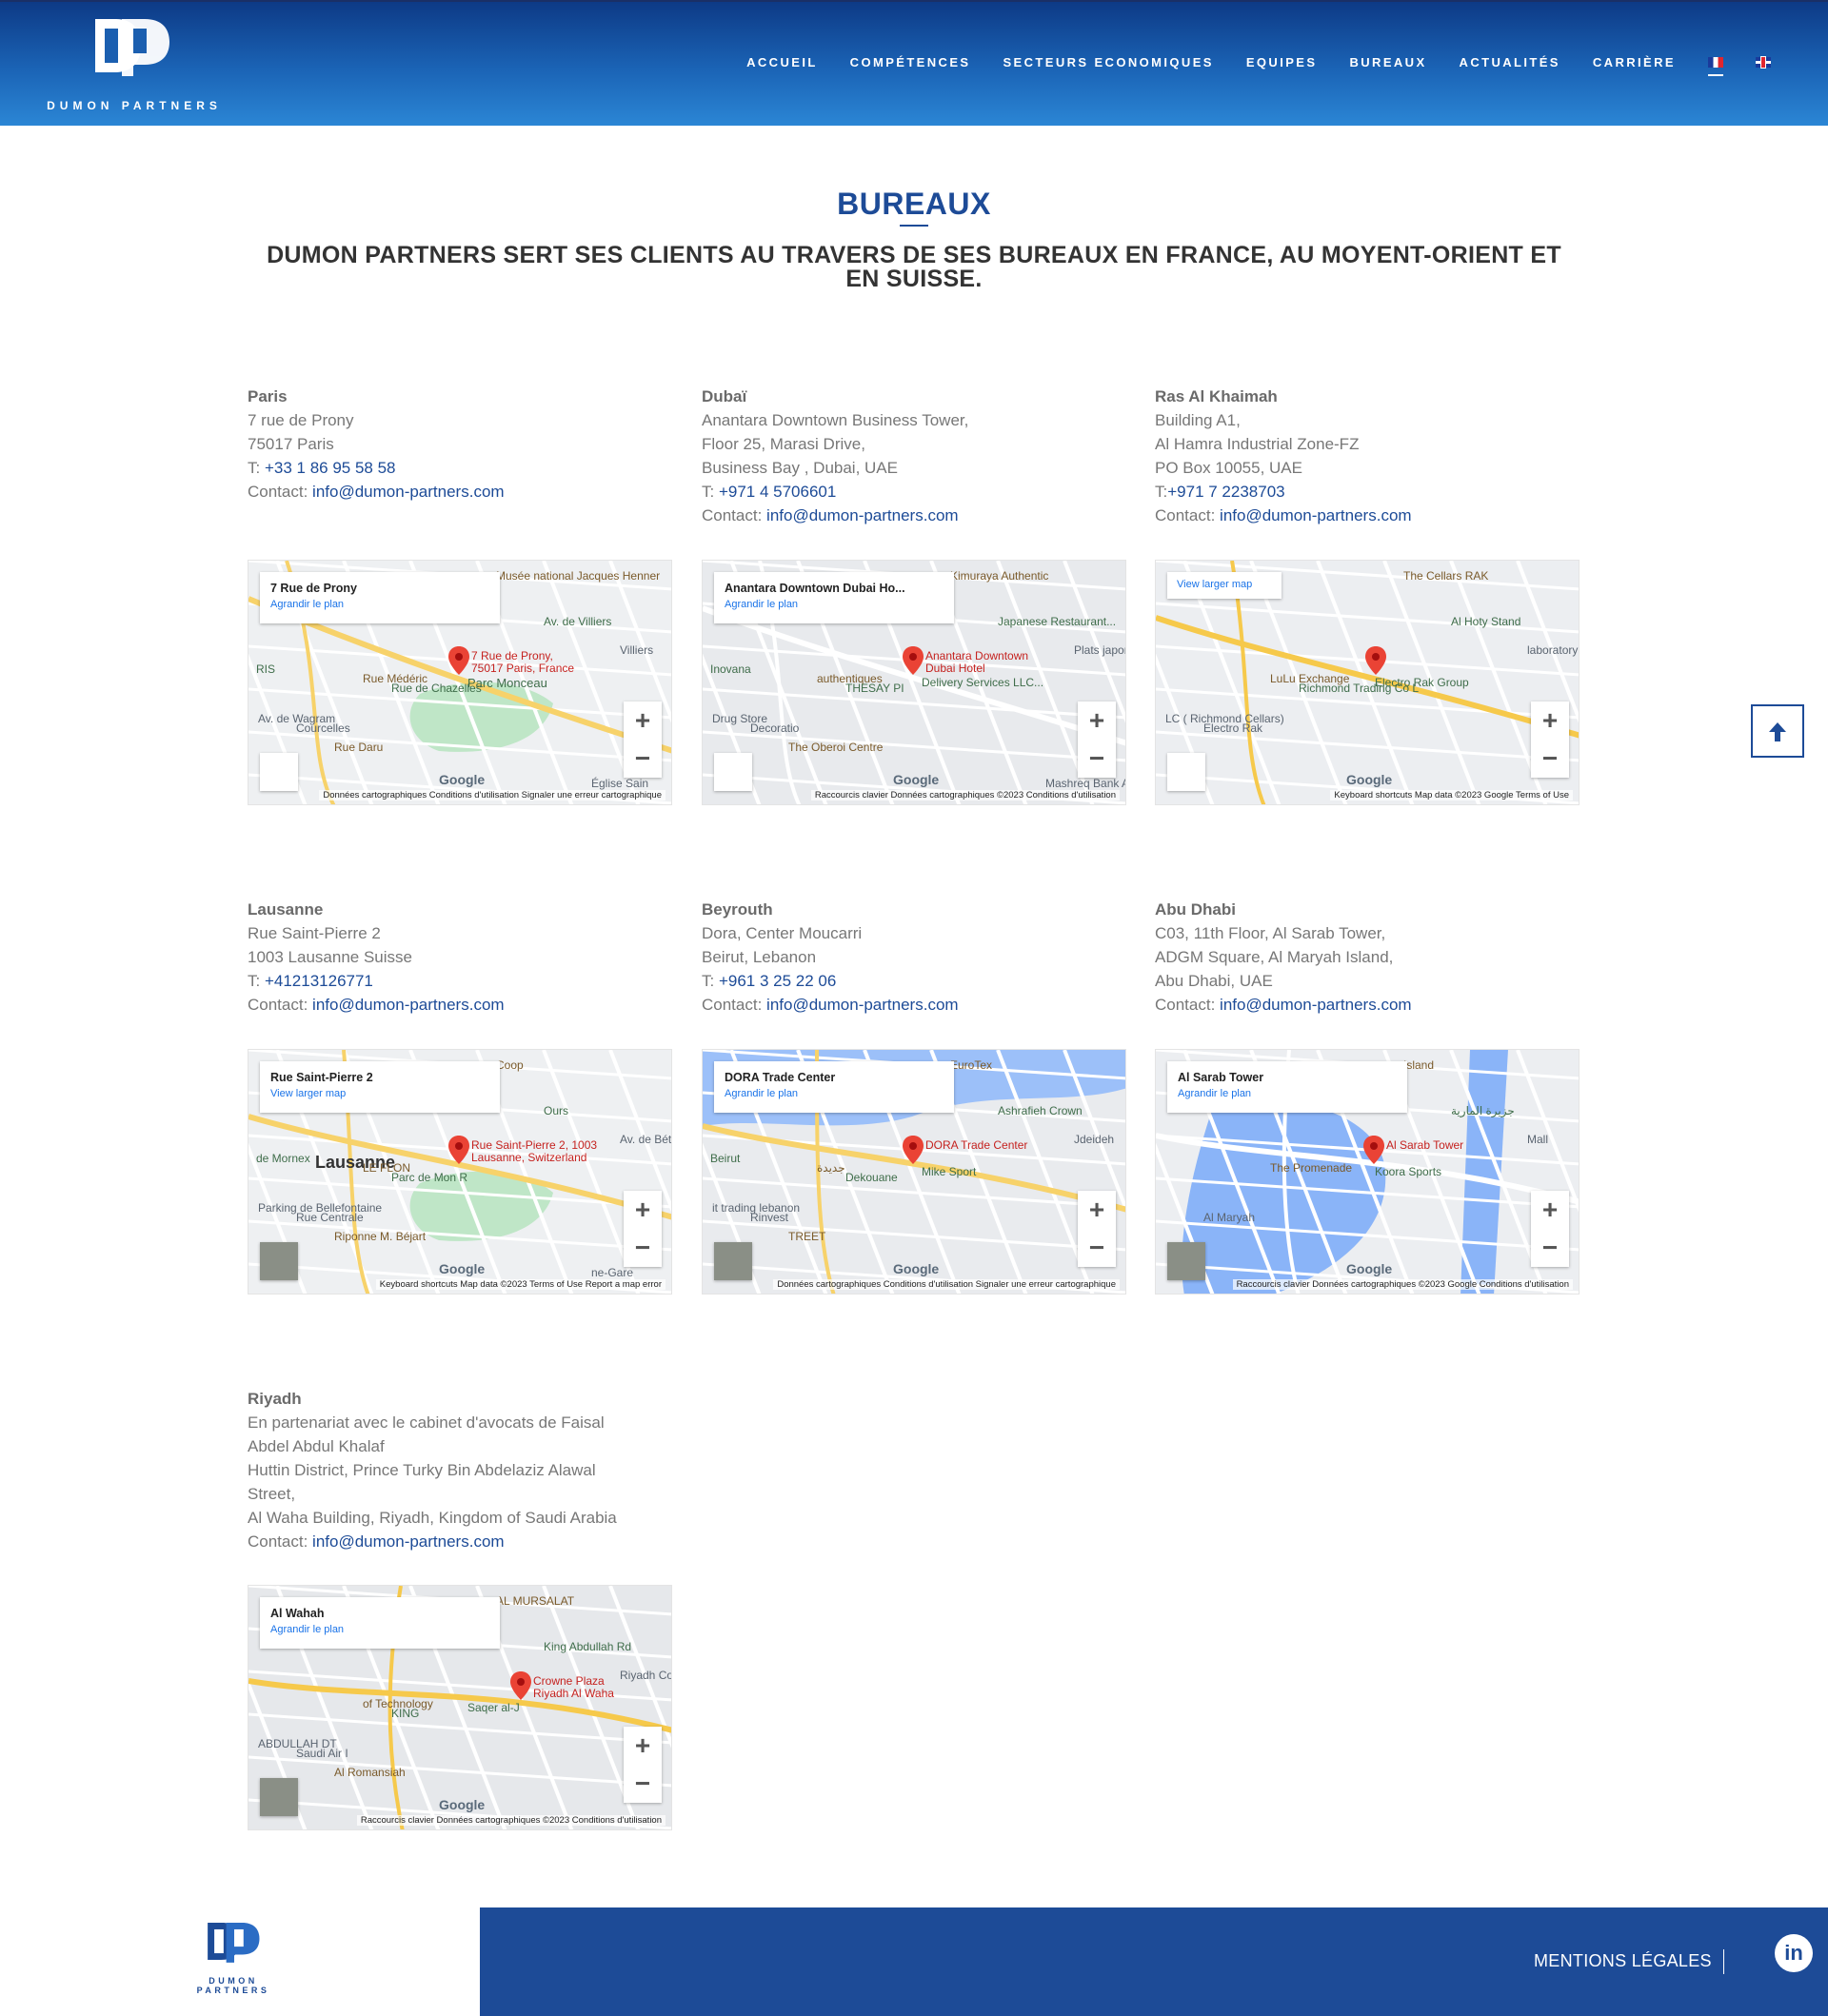 The height and width of the screenshot is (2016, 1828). Describe the element at coordinates (330, 468) in the screenshot. I see `office-phone-link: +33 1 86 95 58 58` at that location.